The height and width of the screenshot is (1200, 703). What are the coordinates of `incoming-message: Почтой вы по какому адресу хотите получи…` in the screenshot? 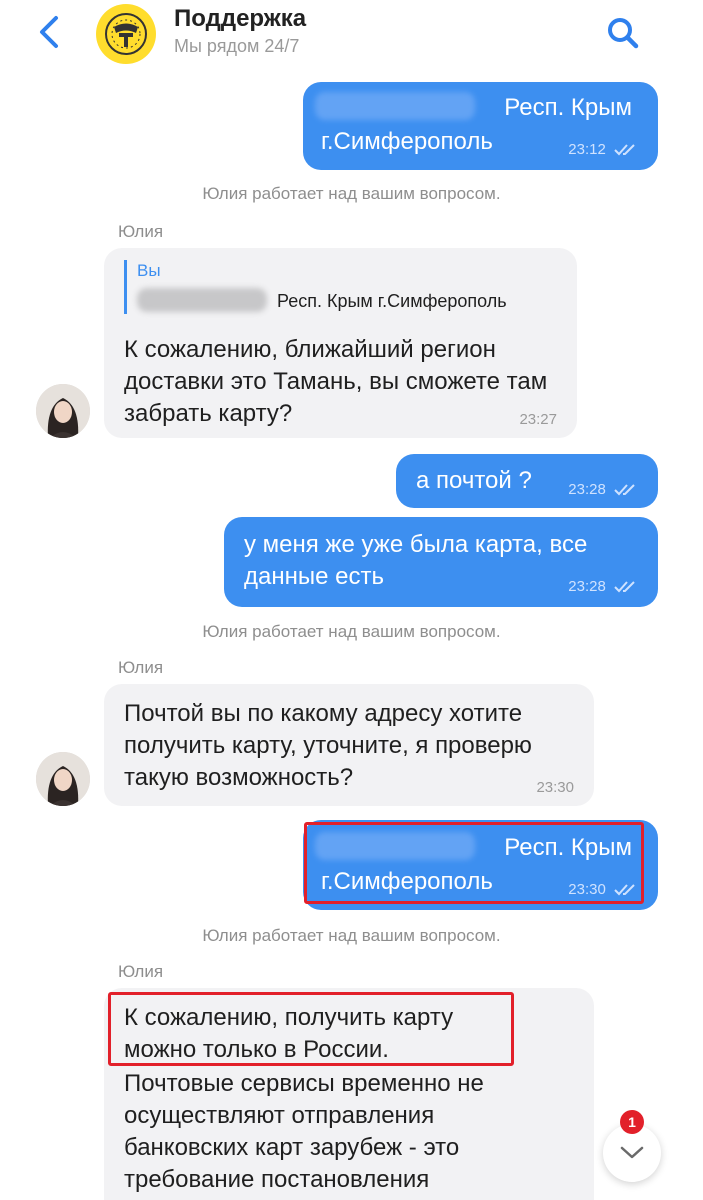 It's located at (349, 745).